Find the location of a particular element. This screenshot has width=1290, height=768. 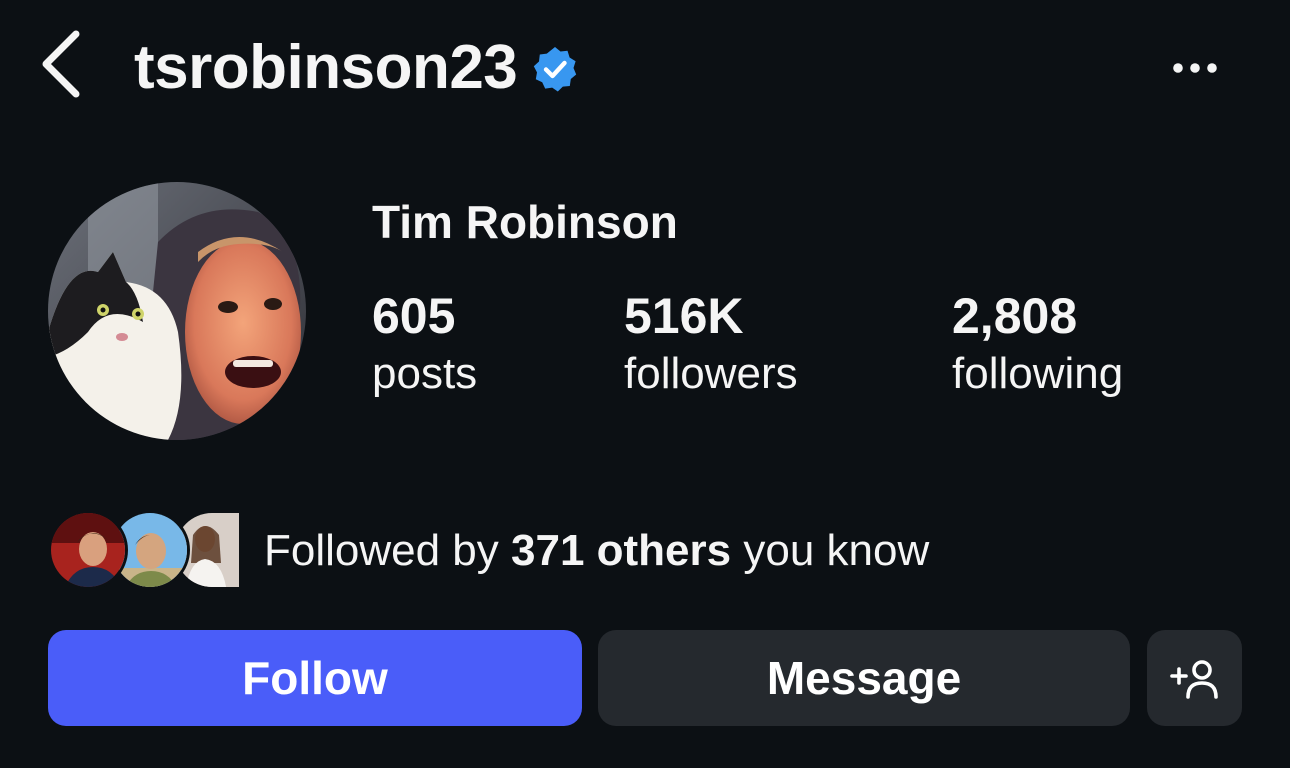

chevron-left-icon is located at coordinates (61, 64).